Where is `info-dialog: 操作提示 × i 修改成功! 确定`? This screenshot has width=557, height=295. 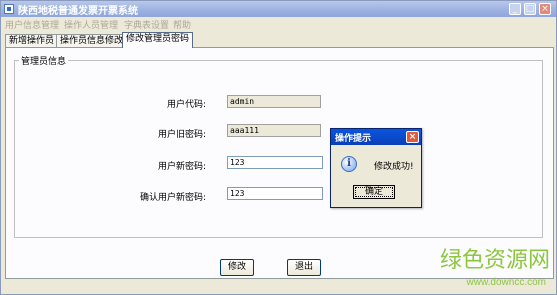 info-dialog: 操作提示 × i 修改成功! 确定 is located at coordinates (376, 168).